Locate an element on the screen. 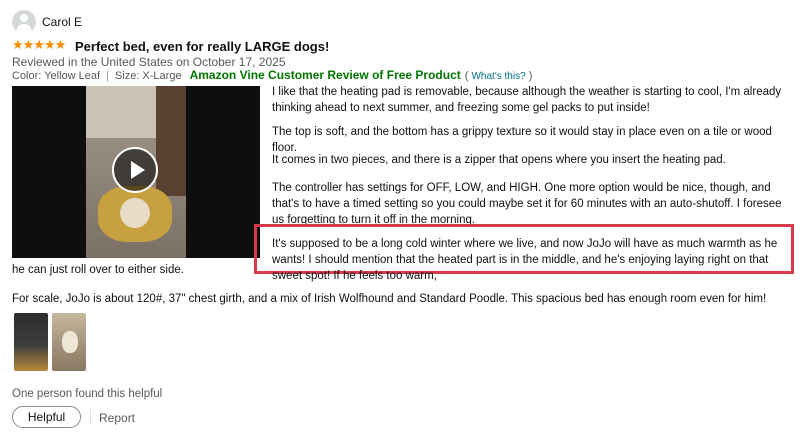 The height and width of the screenshot is (439, 800). reviewer-name: Carol E is located at coordinates (62, 22).